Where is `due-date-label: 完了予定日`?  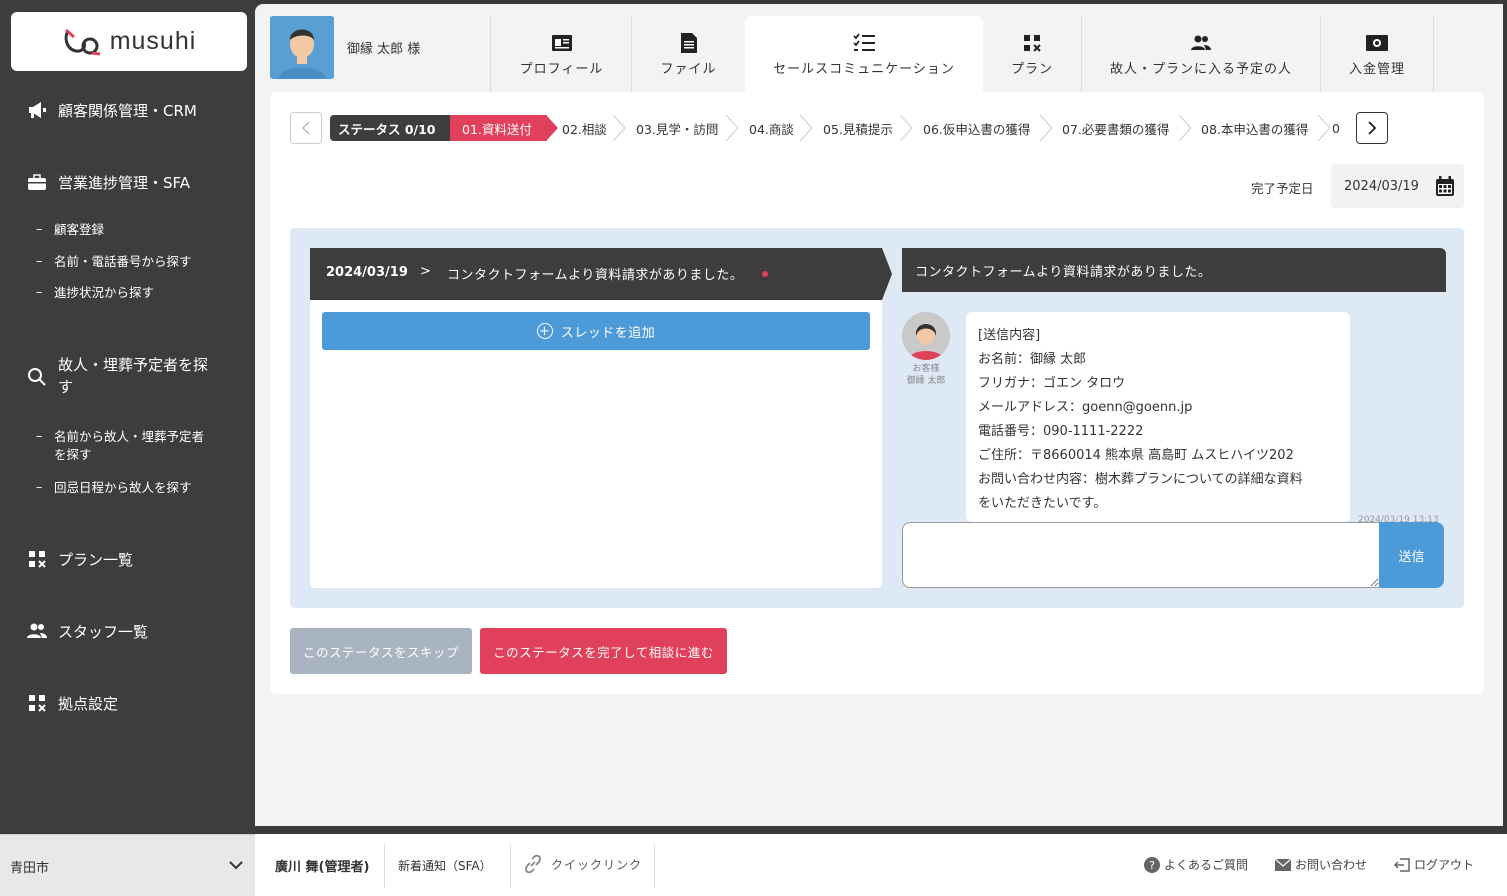
due-date-label: 完了予定日 is located at coordinates (1282, 188).